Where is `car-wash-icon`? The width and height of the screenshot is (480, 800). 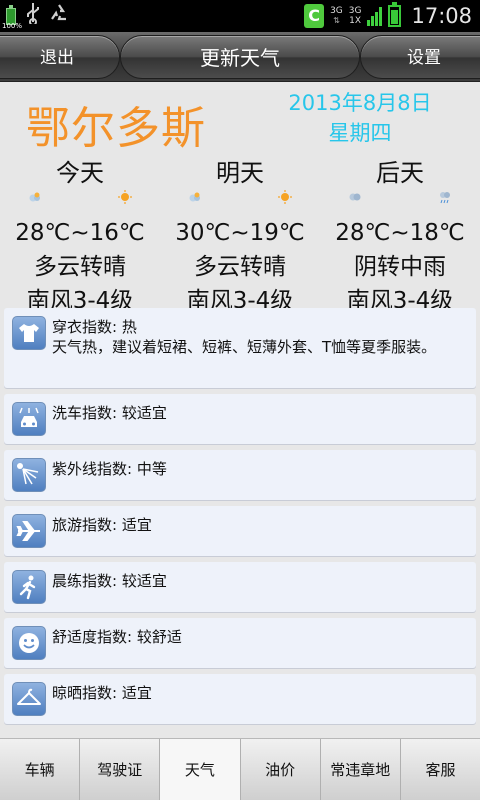 car-wash-icon is located at coordinates (29, 419).